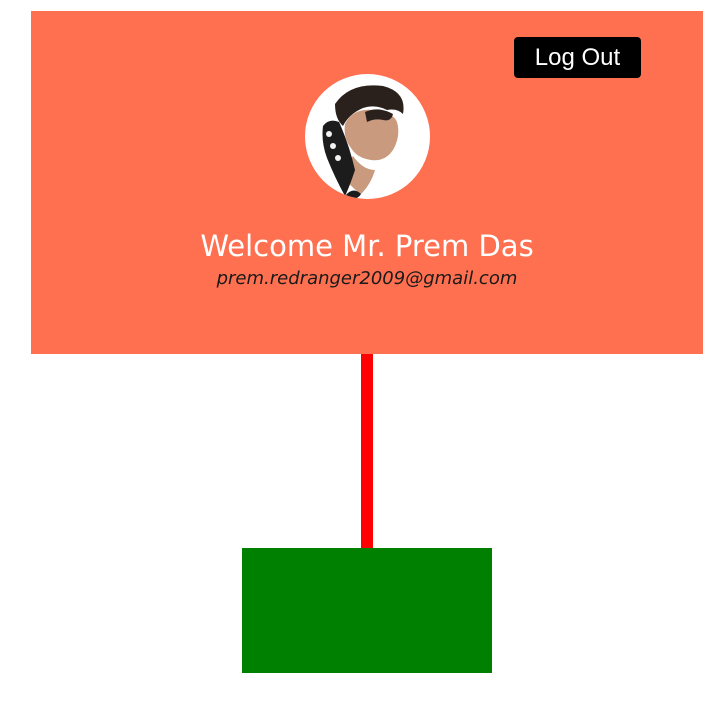 This screenshot has width=728, height=712. I want to click on user-email: prem.redranger2009@gmail.com, so click(367, 278).